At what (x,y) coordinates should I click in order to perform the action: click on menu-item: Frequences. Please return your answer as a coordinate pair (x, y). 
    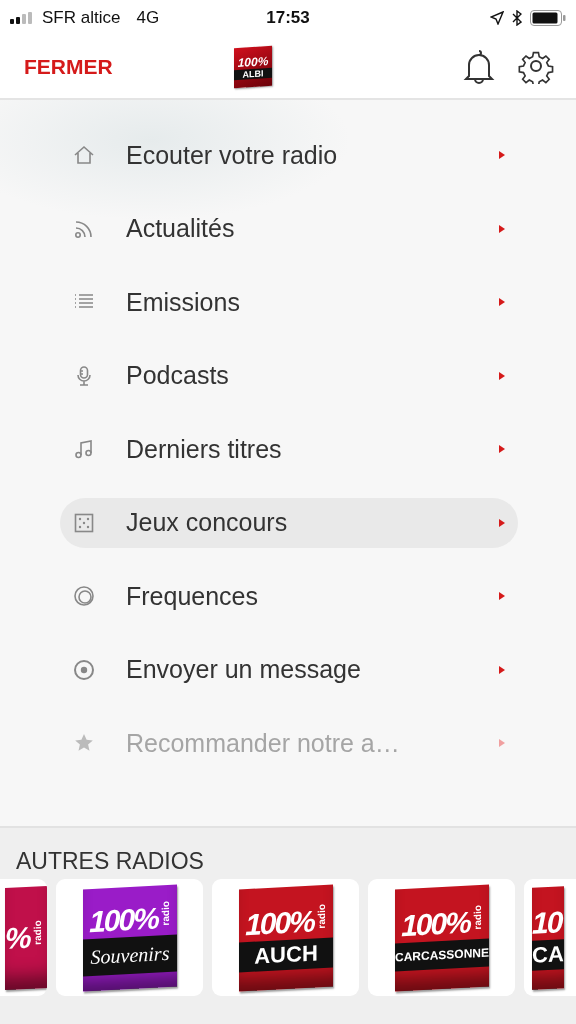
    Looking at the image, I should click on (289, 596).